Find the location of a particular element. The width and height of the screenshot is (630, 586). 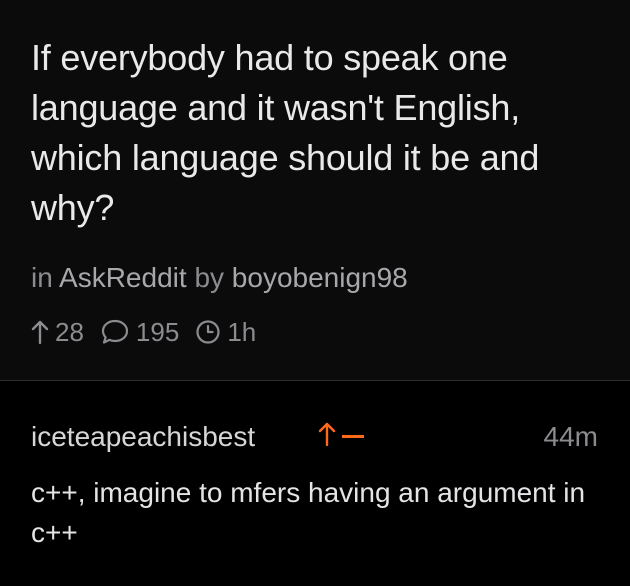

comment-vote-indicator is located at coordinates (341, 436).